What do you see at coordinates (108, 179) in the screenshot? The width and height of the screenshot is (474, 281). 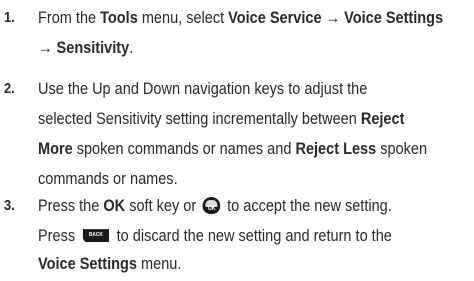 I see `step-2-line-4: commands or names.` at bounding box center [108, 179].